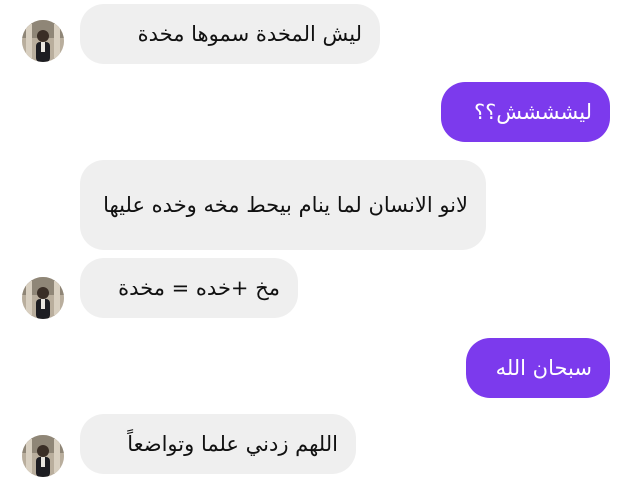 The width and height of the screenshot is (620, 480). I want to click on message-bubble-outgoing: سبحان الله, so click(538, 368).